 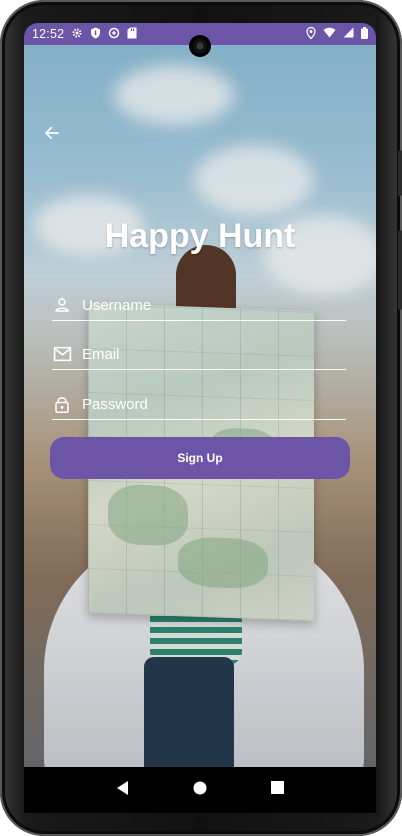 I want to click on sd-card-icon, so click(x=132, y=34).